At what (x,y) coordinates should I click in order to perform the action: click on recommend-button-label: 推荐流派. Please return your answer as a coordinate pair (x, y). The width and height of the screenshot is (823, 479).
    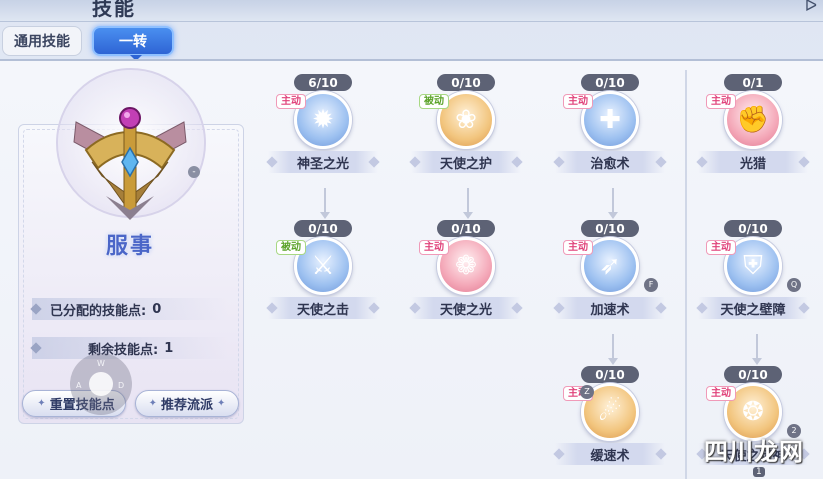
    Looking at the image, I should click on (186, 405).